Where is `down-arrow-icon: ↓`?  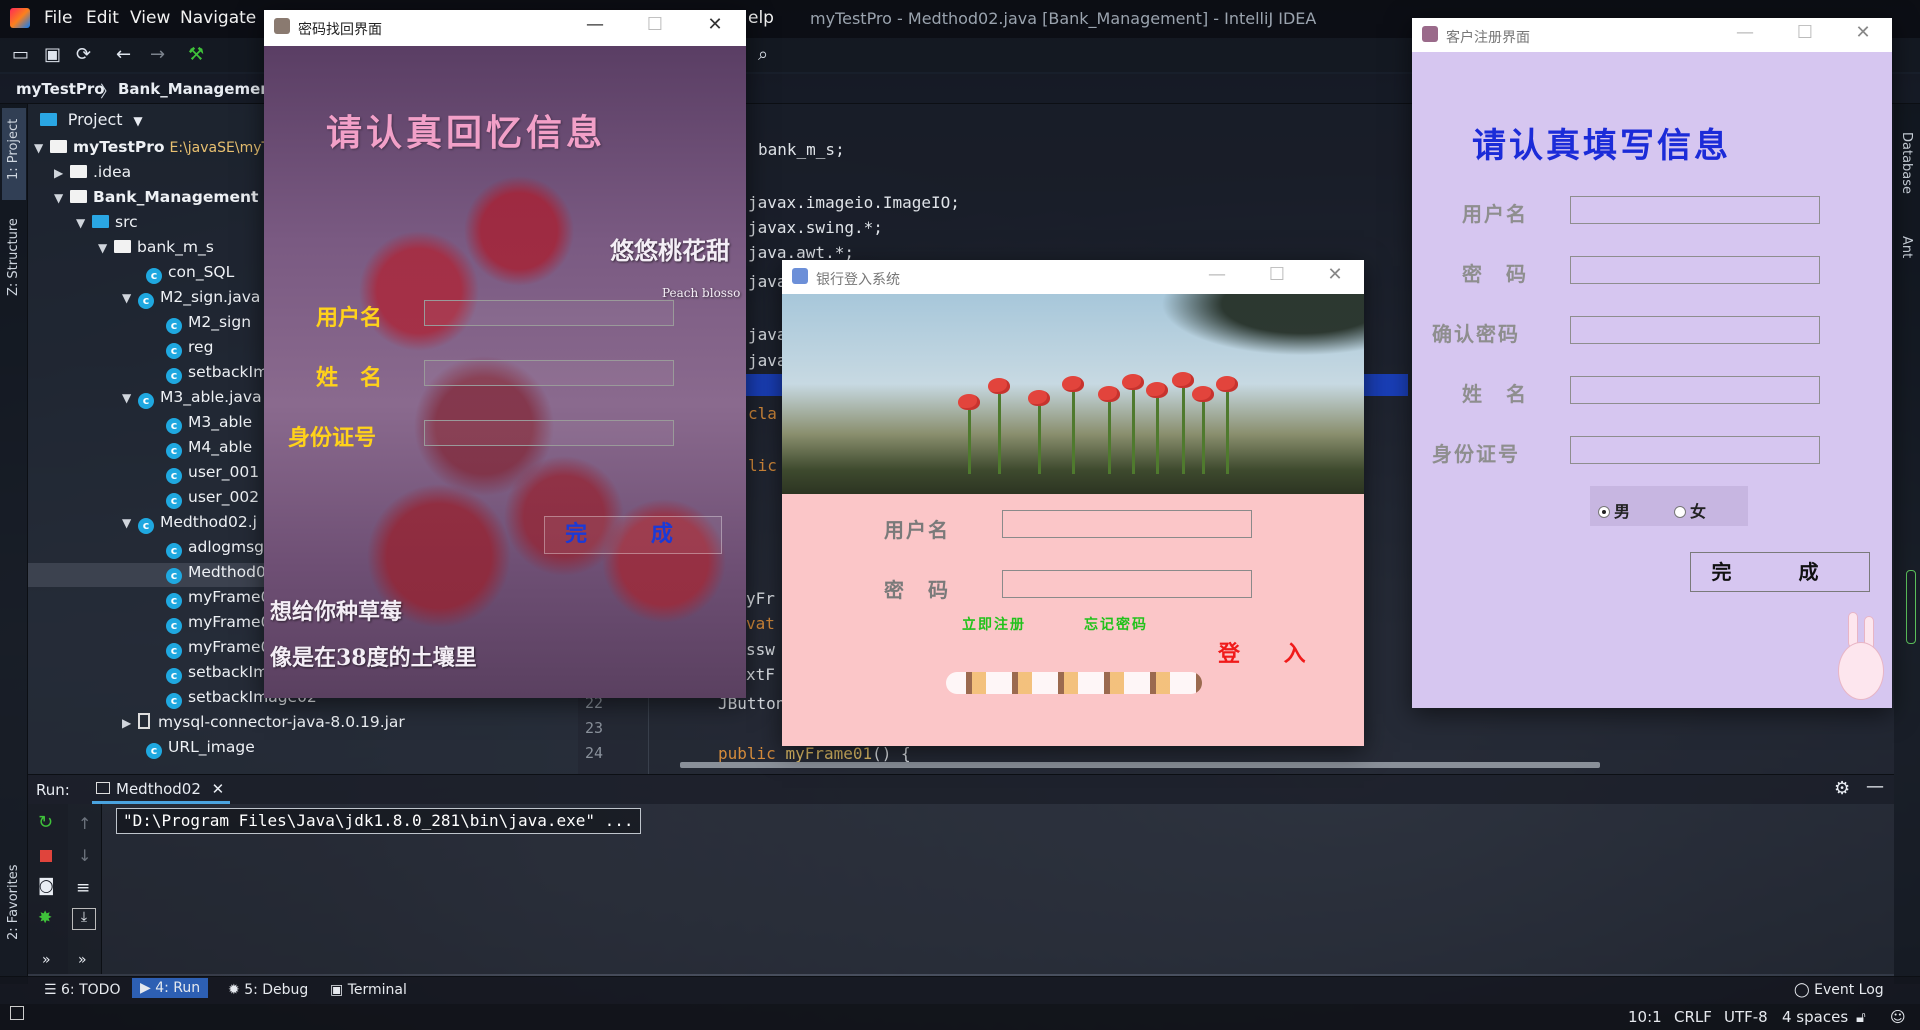 down-arrow-icon: ↓ is located at coordinates (84, 855).